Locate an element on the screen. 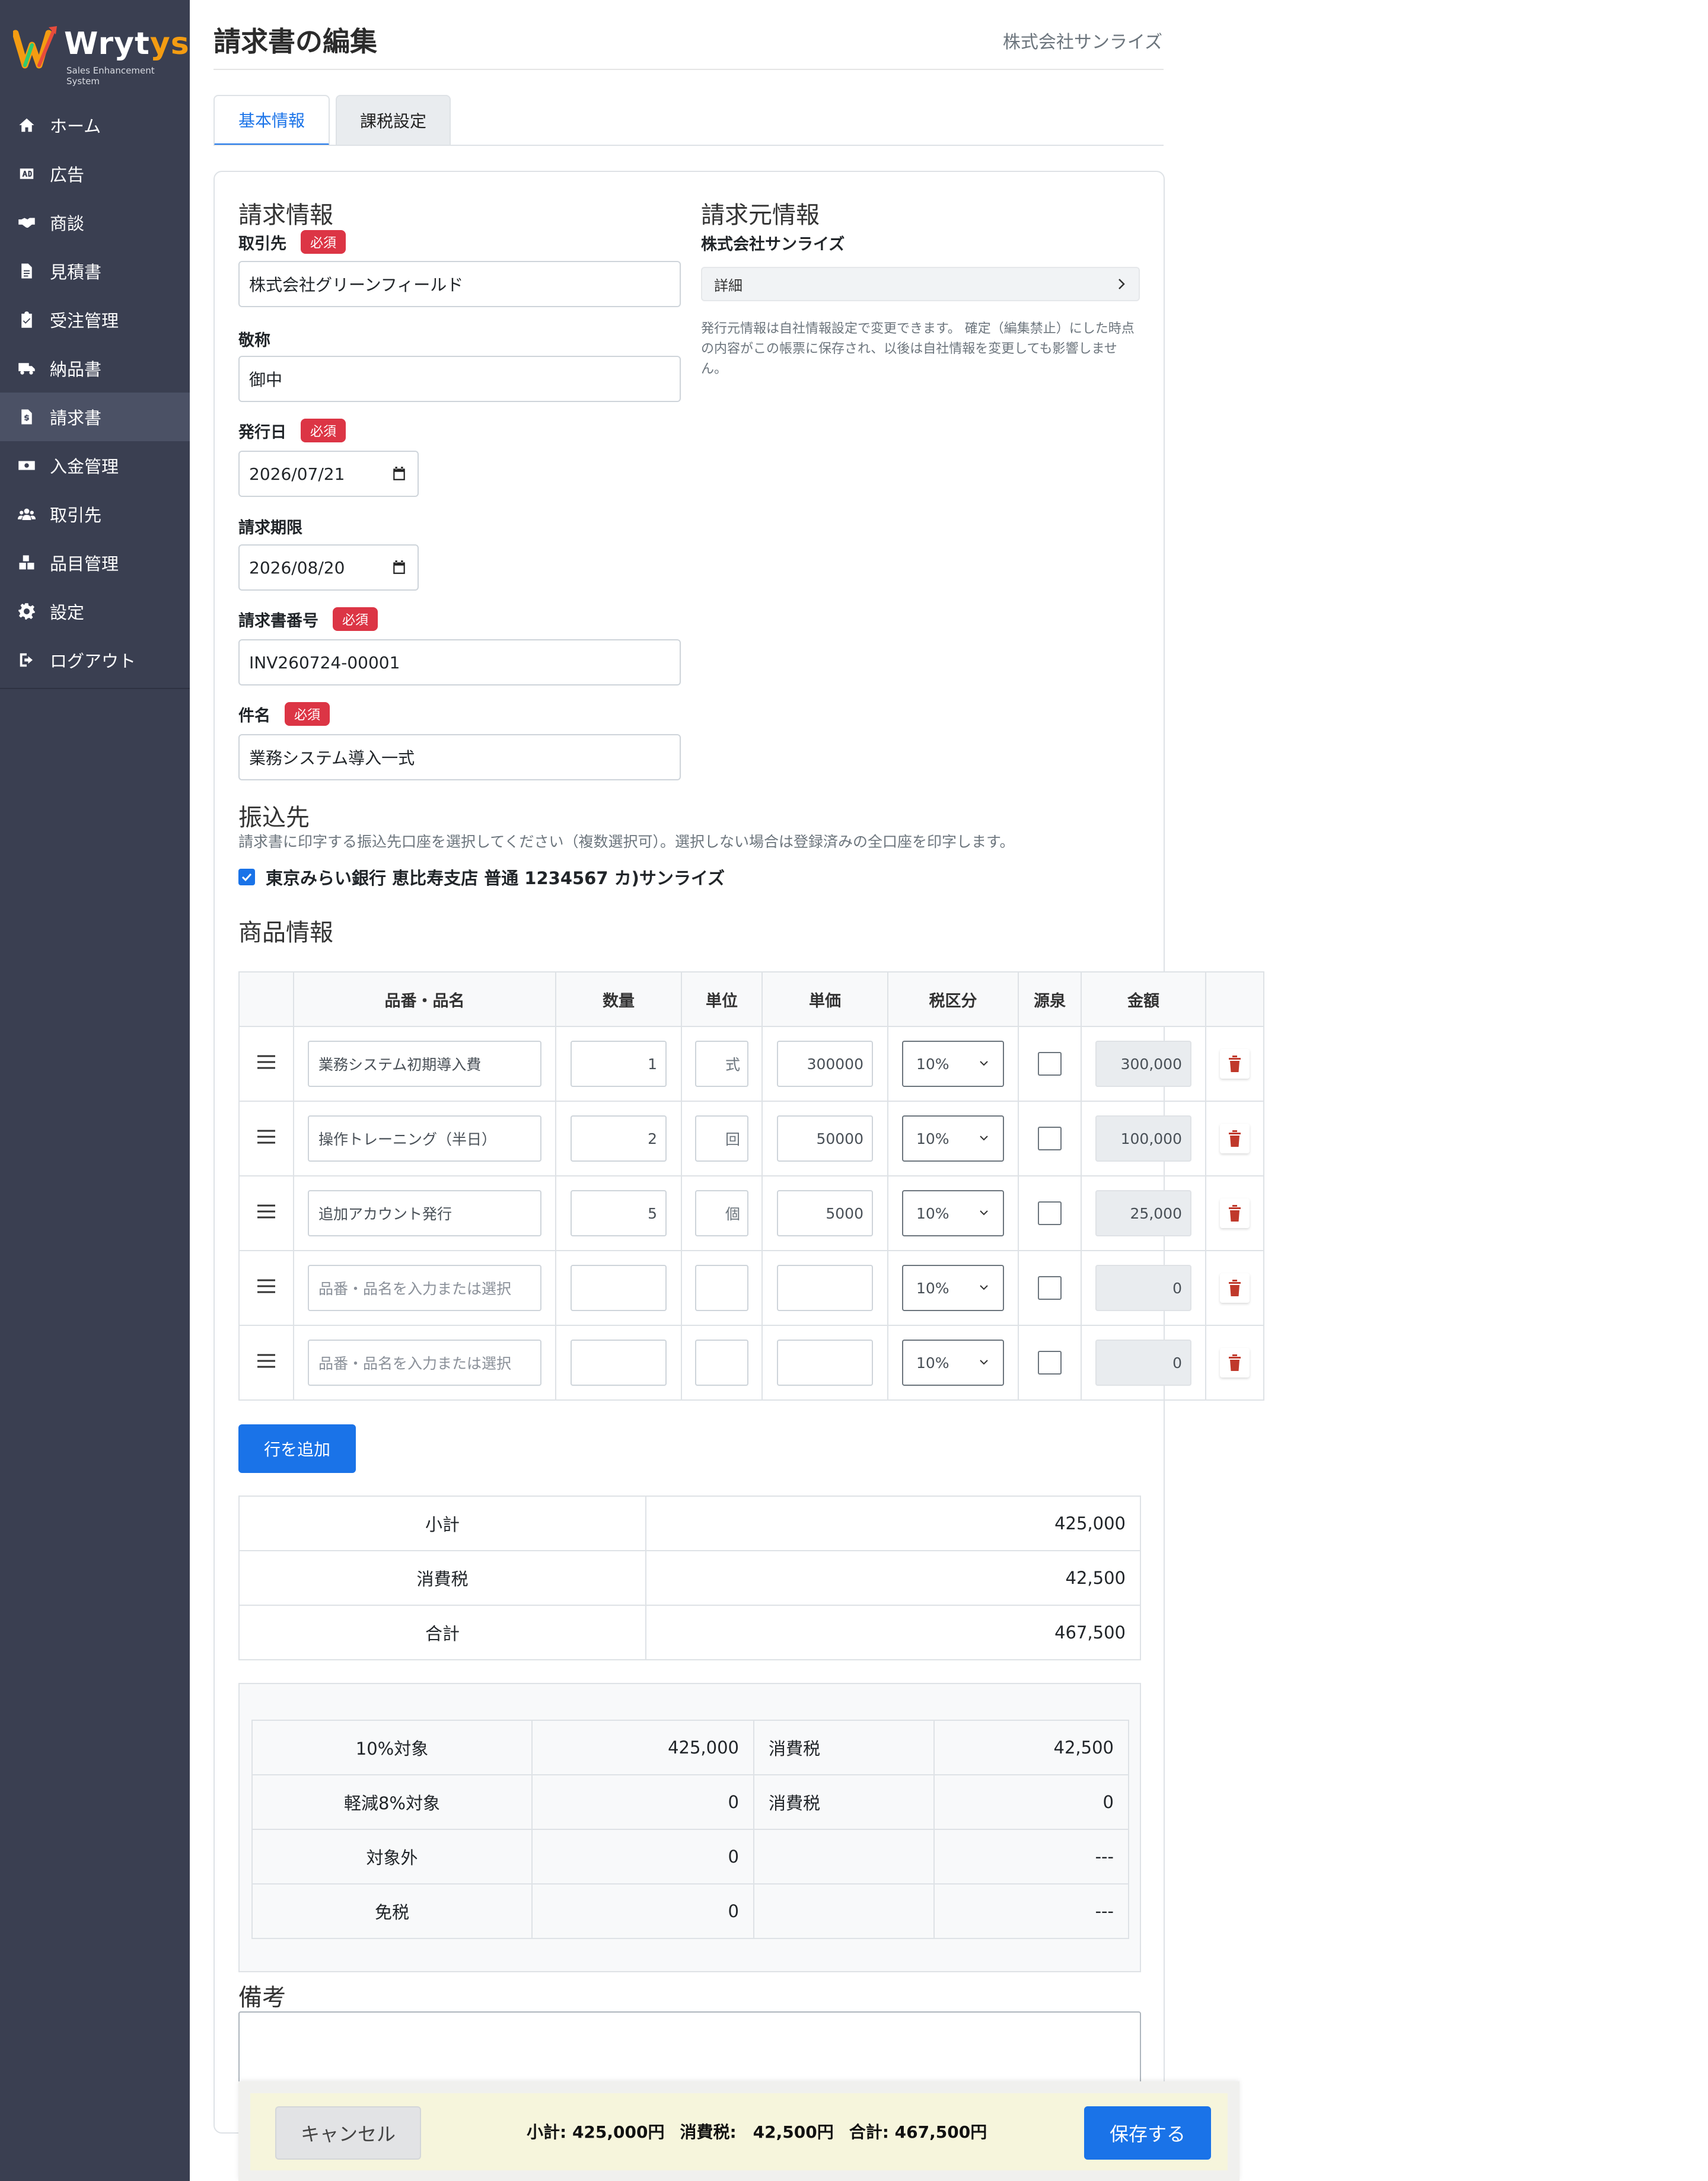 This screenshot has height=2181, width=1708. quantity-input: 1 is located at coordinates (619, 1064).